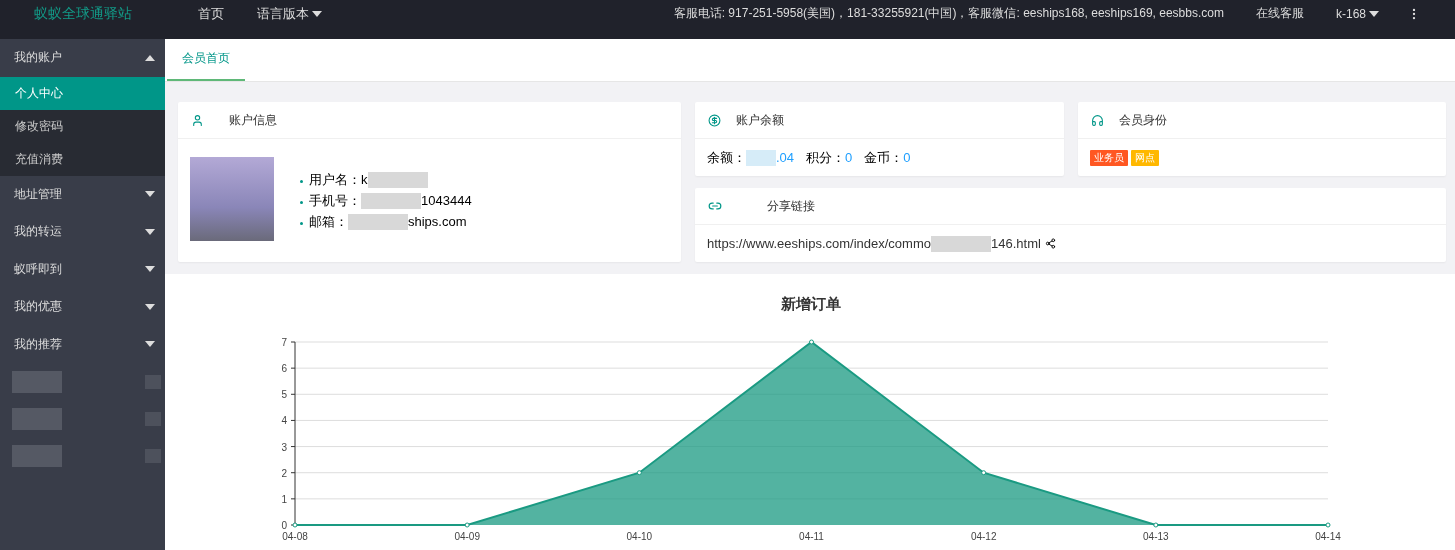 The image size is (1455, 550). What do you see at coordinates (1156, 536) in the screenshot?
I see `x-tick-label: 04-13` at bounding box center [1156, 536].